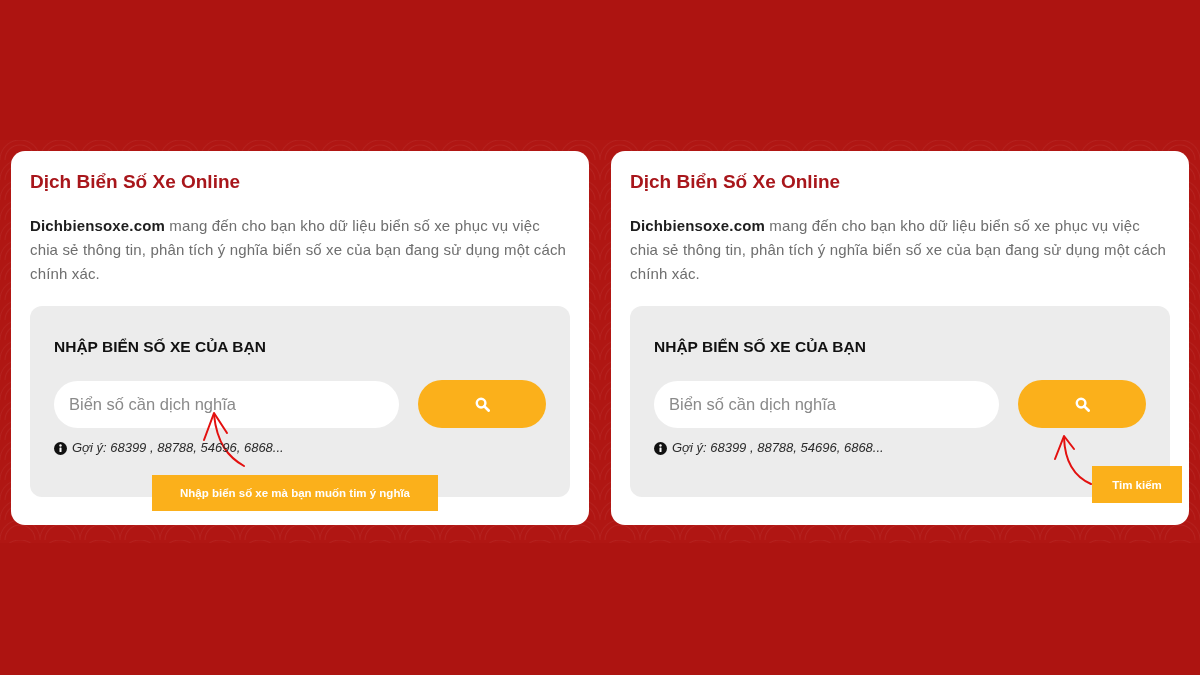  What do you see at coordinates (295, 493) in the screenshot?
I see `callout-label: Nhập biển số xe mà bạn muốn tim ý nghĩa` at bounding box center [295, 493].